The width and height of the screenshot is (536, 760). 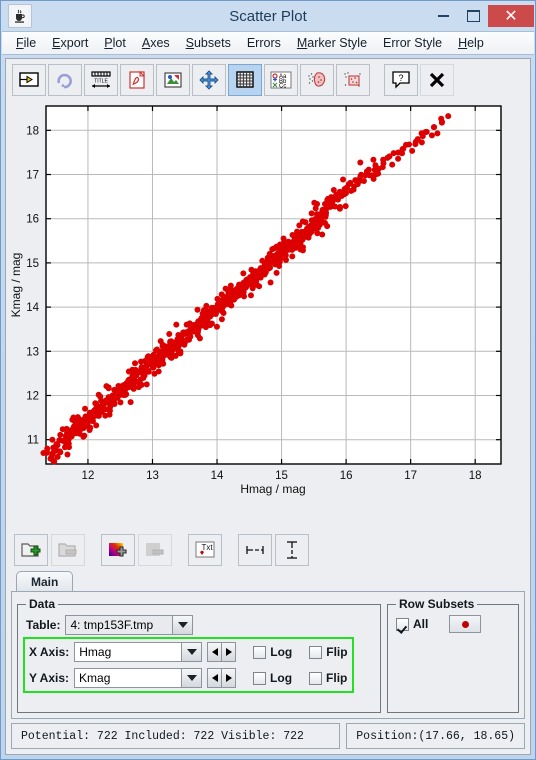 What do you see at coordinates (160, 43) in the screenshot?
I see `menu-axes-label: xes` at bounding box center [160, 43].